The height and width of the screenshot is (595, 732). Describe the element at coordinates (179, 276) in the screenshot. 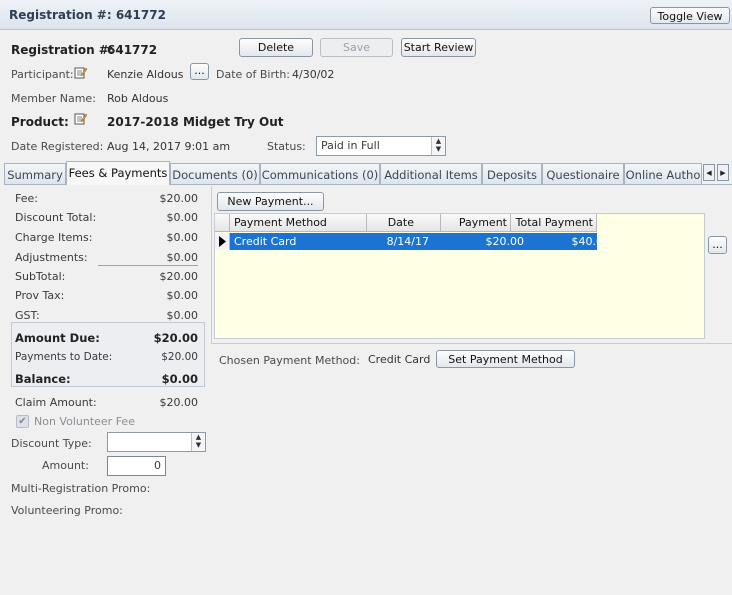

I see `subtotal-value: $20.00` at that location.